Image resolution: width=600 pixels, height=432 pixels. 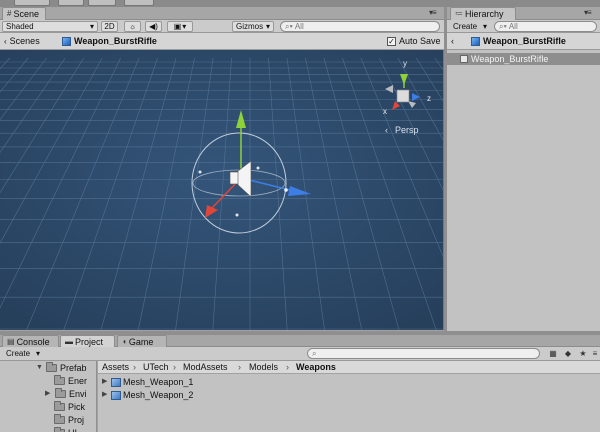 I want to click on tab-game-label: Game, so click(x=141, y=341).